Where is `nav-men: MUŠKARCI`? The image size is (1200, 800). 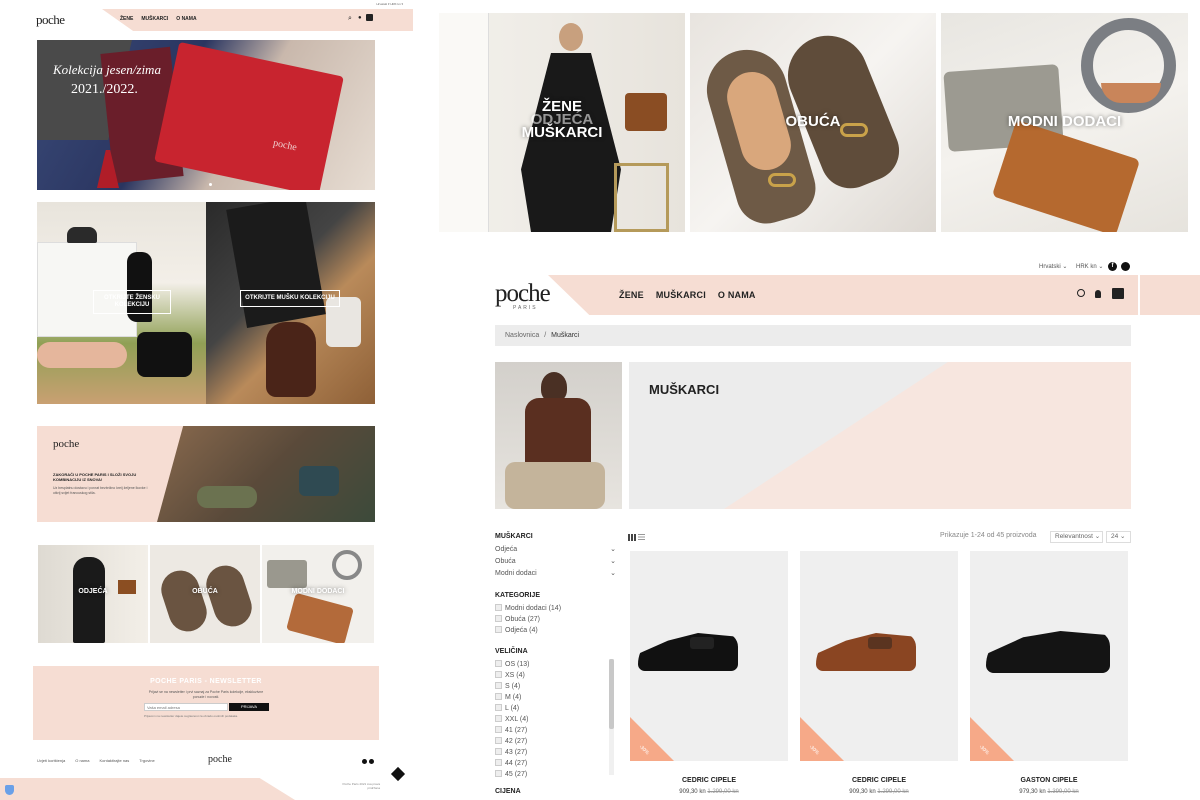
nav-men: MUŠKARCI is located at coordinates (681, 295).